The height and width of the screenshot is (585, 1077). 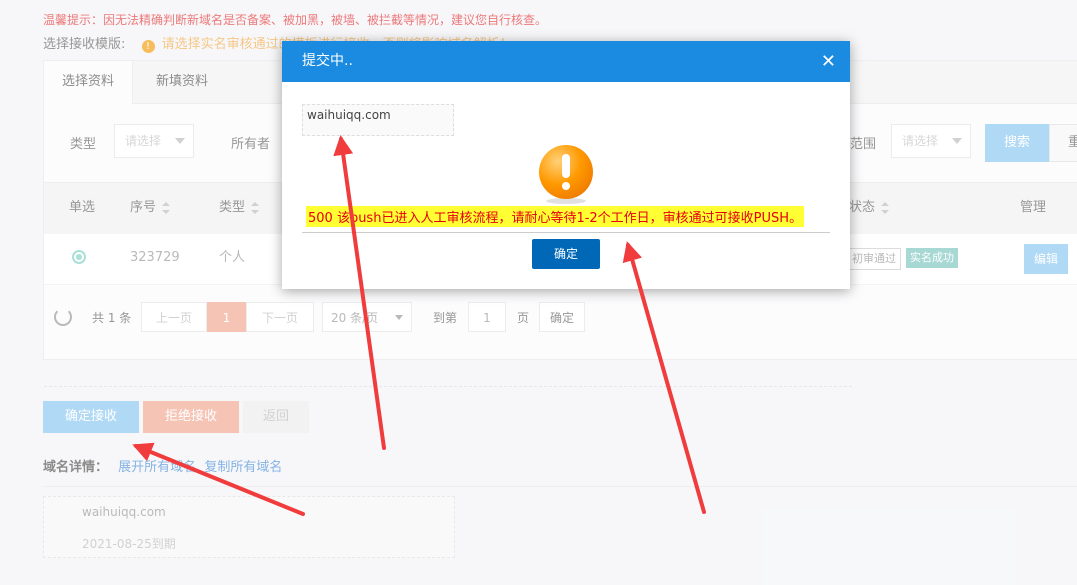 What do you see at coordinates (664, 377) in the screenshot?
I see `arrow-to-message` at bounding box center [664, 377].